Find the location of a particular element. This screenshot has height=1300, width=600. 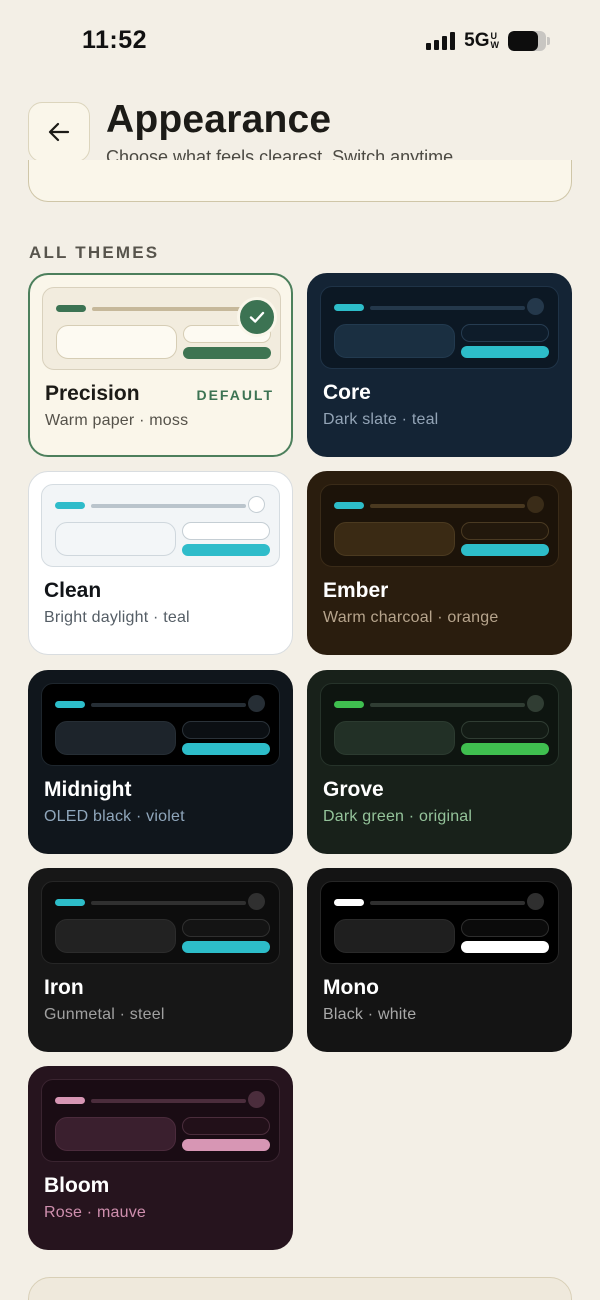

section-label-all-themes: ALL THEMES is located at coordinates (94, 252).